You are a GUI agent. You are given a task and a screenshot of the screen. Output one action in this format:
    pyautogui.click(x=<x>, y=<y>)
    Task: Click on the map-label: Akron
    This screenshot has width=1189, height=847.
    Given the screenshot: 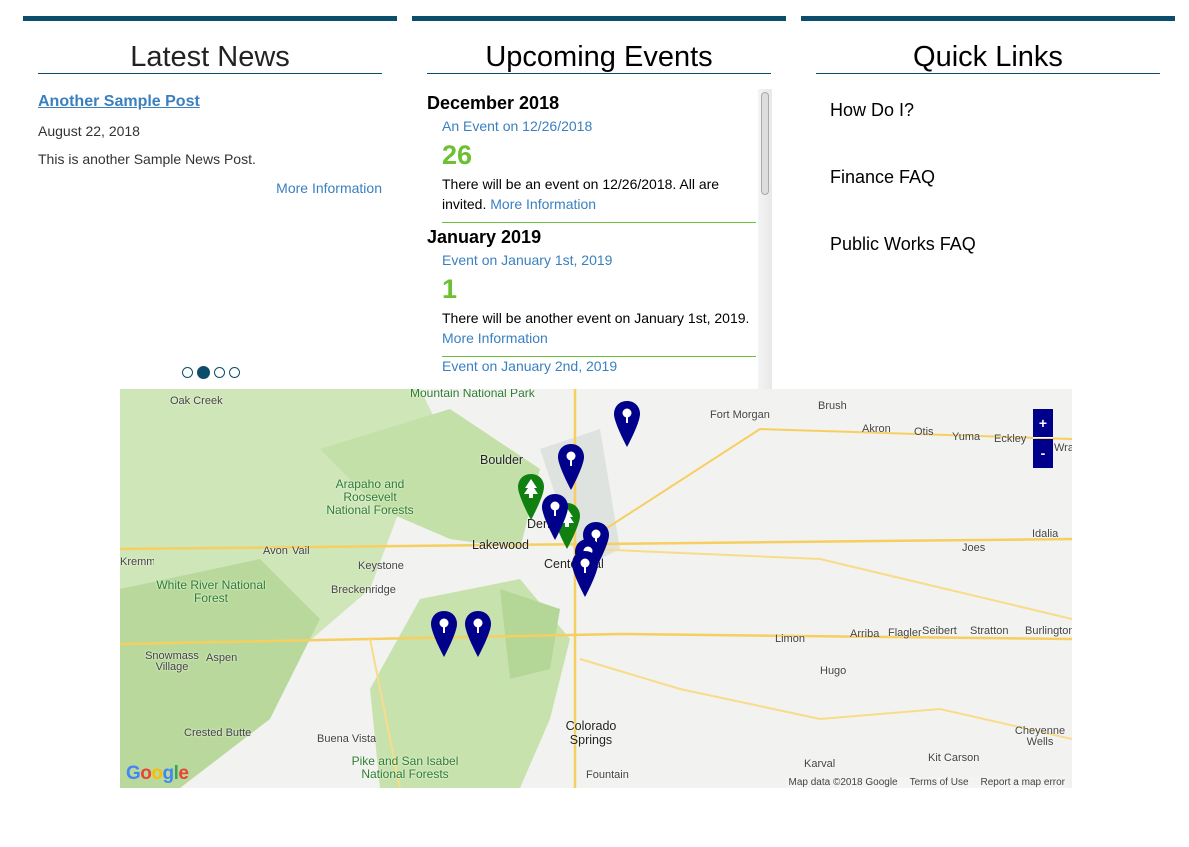 What is the action you would take?
    pyautogui.click(x=876, y=429)
    